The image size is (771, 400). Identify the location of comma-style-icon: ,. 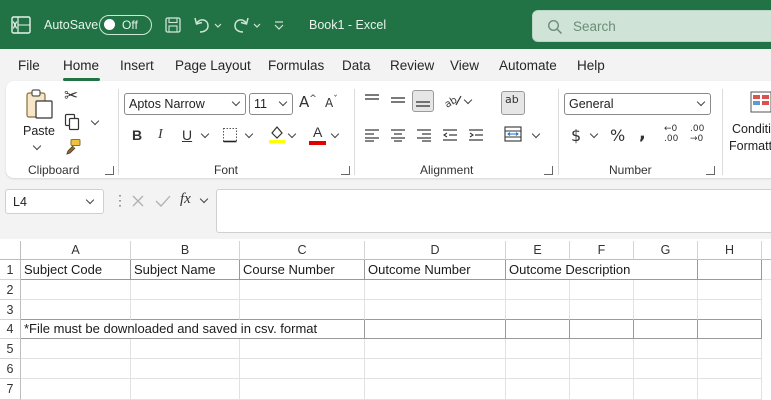
(642, 133).